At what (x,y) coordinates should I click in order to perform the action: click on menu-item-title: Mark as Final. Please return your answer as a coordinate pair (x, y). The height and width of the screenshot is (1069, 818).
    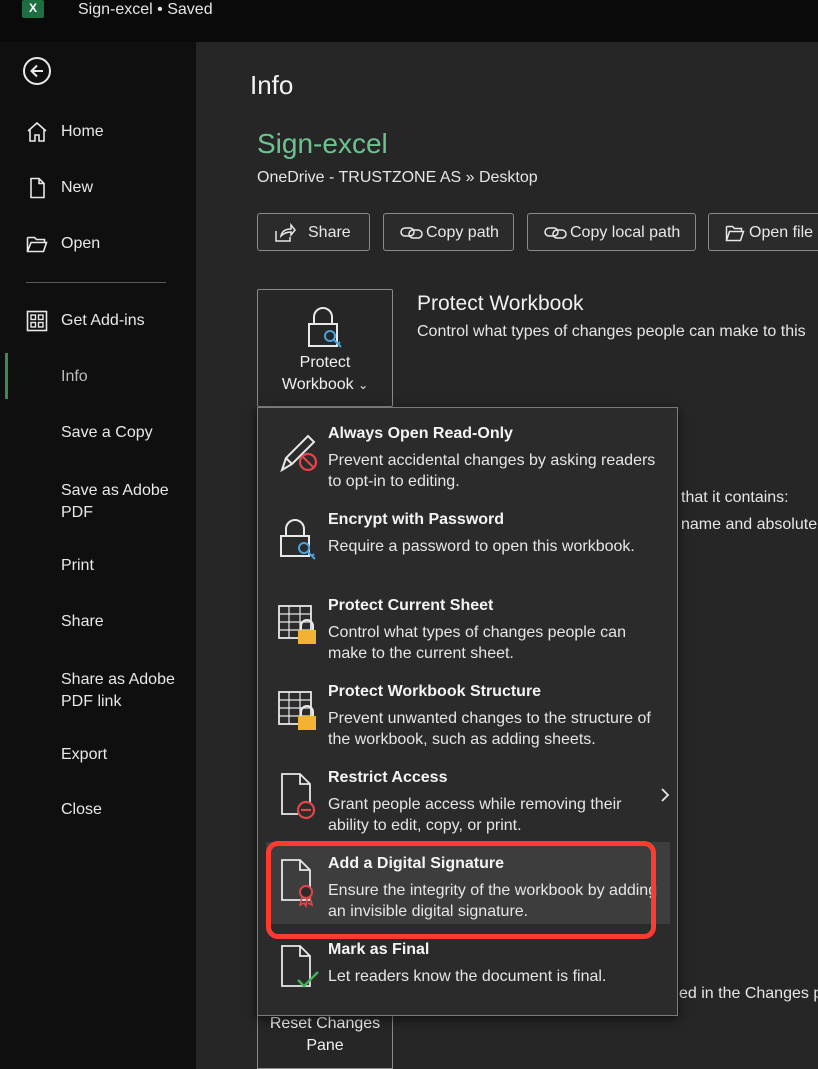
    Looking at the image, I should click on (379, 949).